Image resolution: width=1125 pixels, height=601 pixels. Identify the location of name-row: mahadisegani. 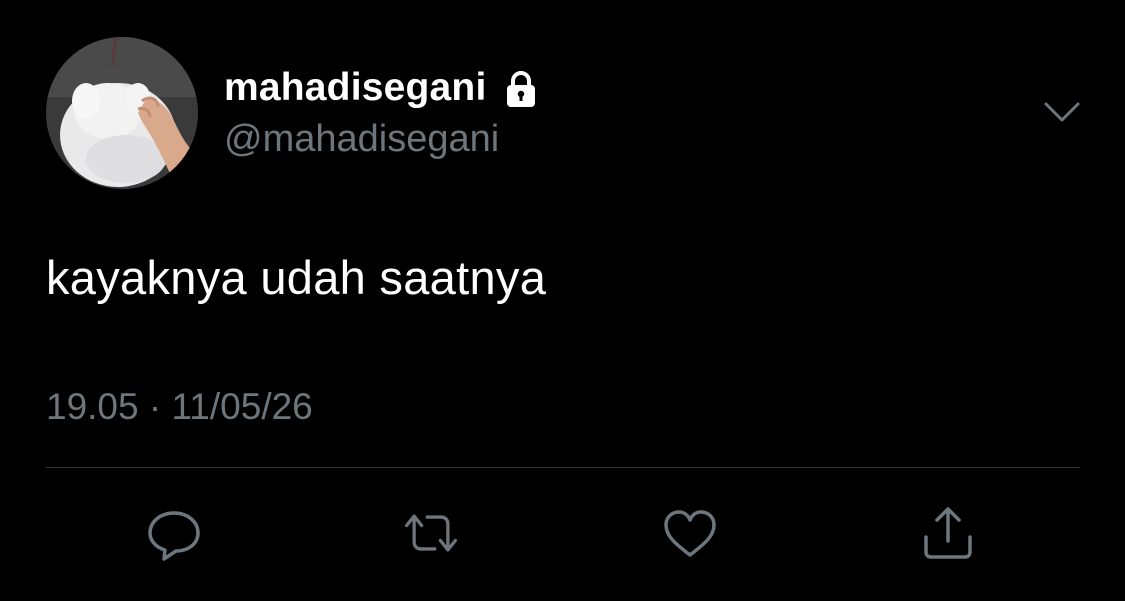
(382, 88).